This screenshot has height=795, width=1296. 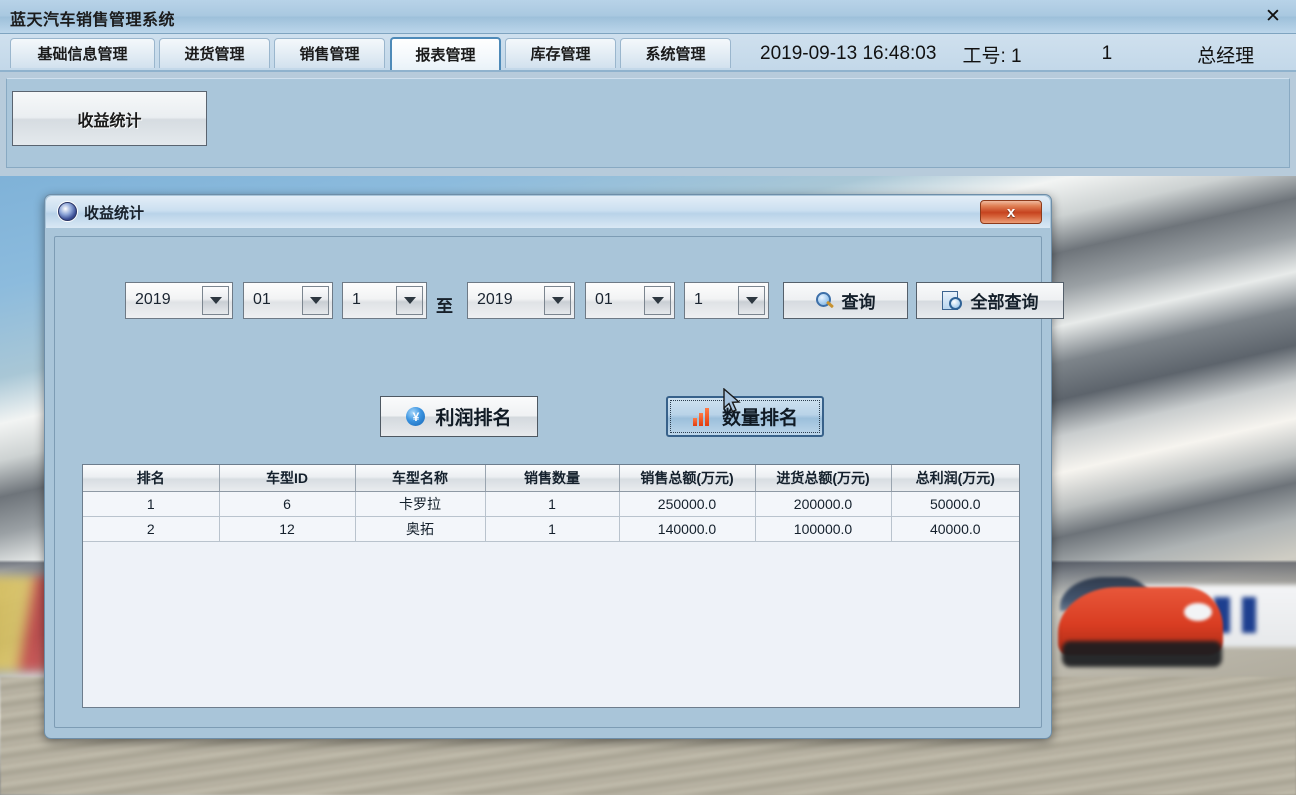 I want to click on dialog-titlebar: 收益统计 x, so click(x=548, y=212).